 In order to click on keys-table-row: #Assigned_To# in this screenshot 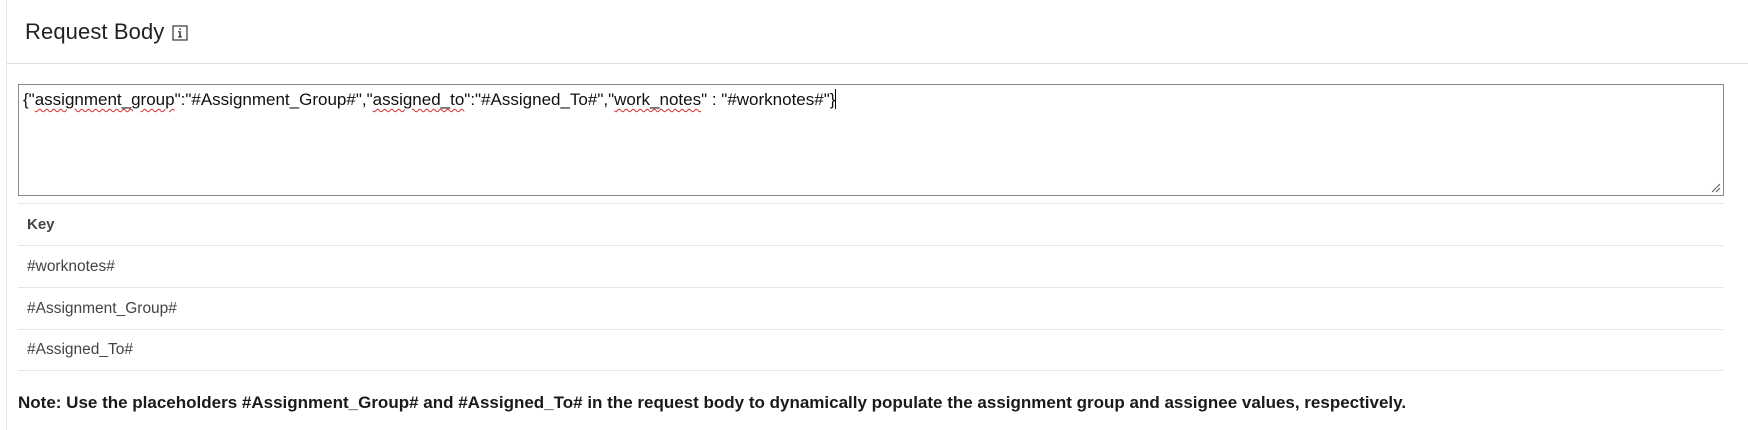, I will do `click(871, 350)`.